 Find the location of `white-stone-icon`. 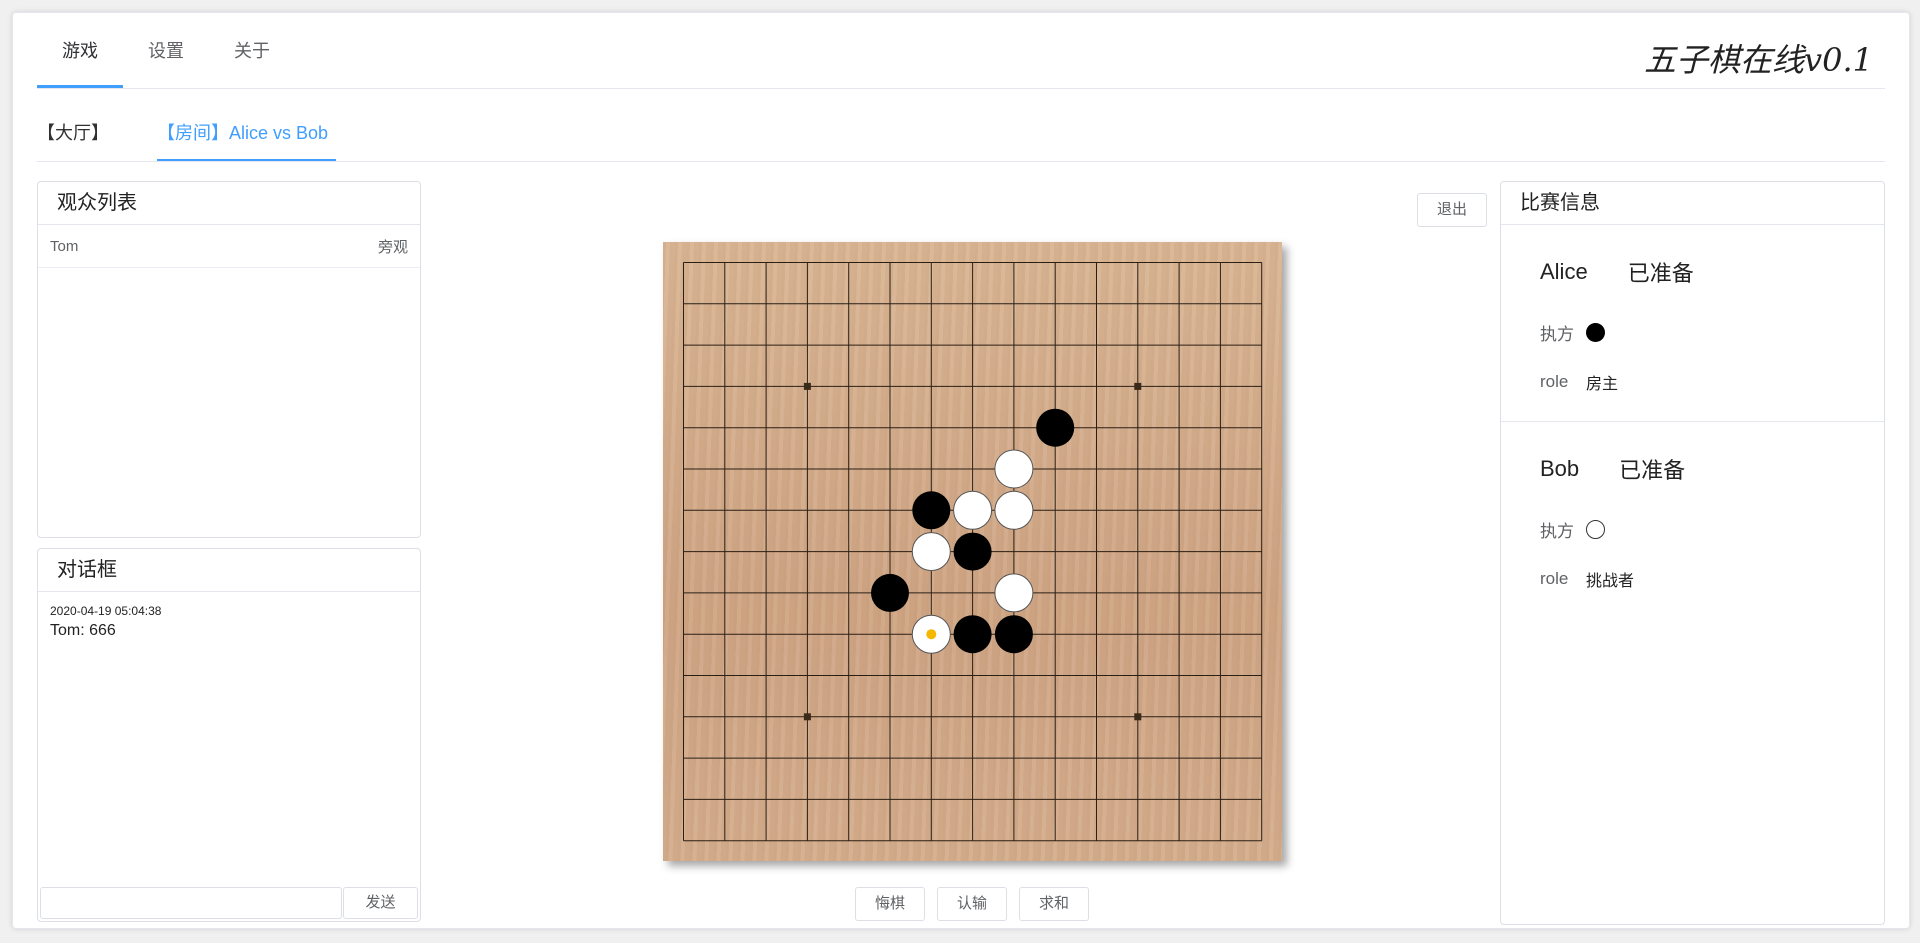

white-stone-icon is located at coordinates (1595, 529).